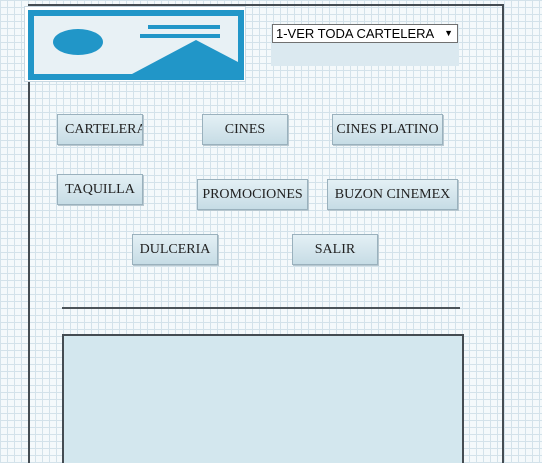  I want to click on cartelera-button: CARTELERA, so click(100, 129).